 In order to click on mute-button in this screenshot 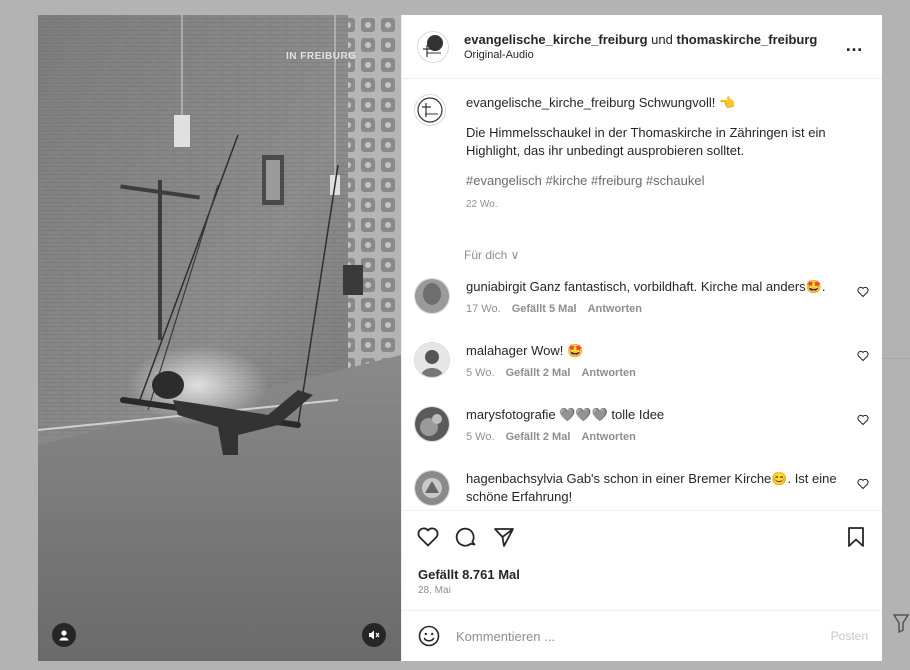, I will do `click(374, 635)`.